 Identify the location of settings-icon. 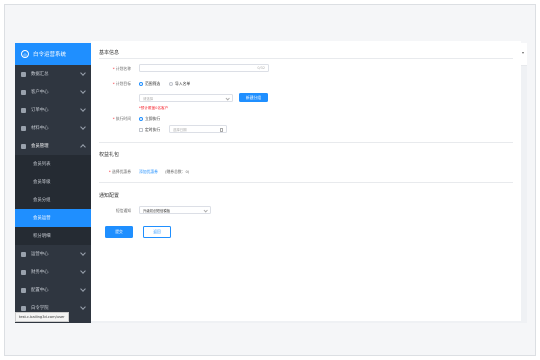
(23, 290).